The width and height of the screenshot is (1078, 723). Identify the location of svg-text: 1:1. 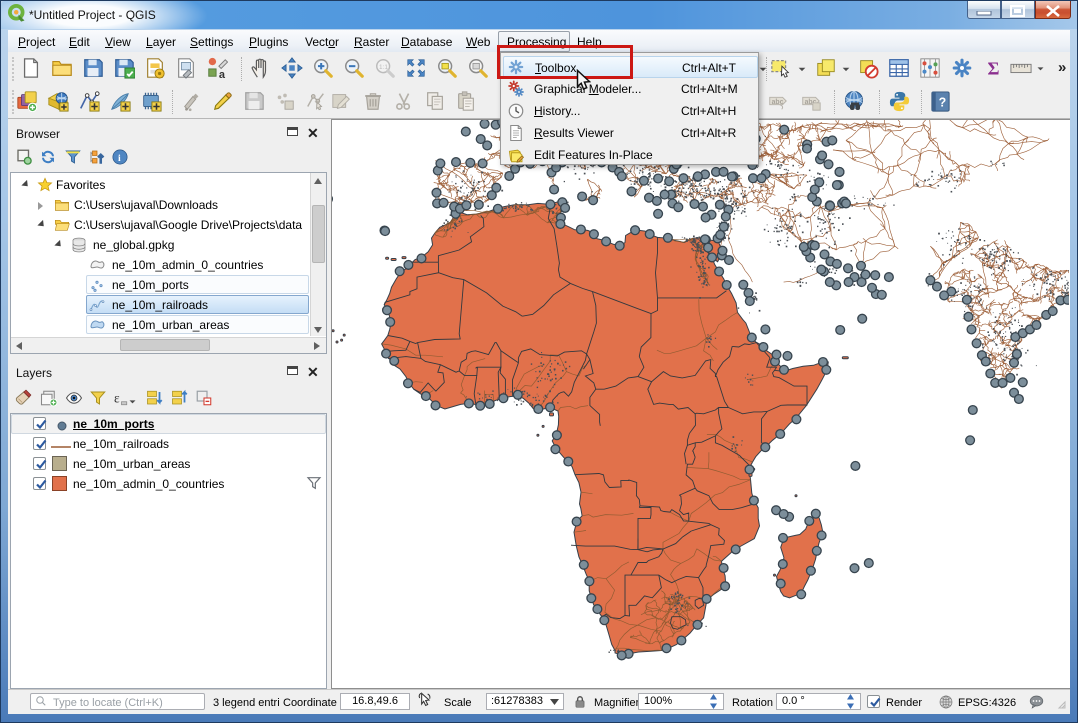
(383, 67).